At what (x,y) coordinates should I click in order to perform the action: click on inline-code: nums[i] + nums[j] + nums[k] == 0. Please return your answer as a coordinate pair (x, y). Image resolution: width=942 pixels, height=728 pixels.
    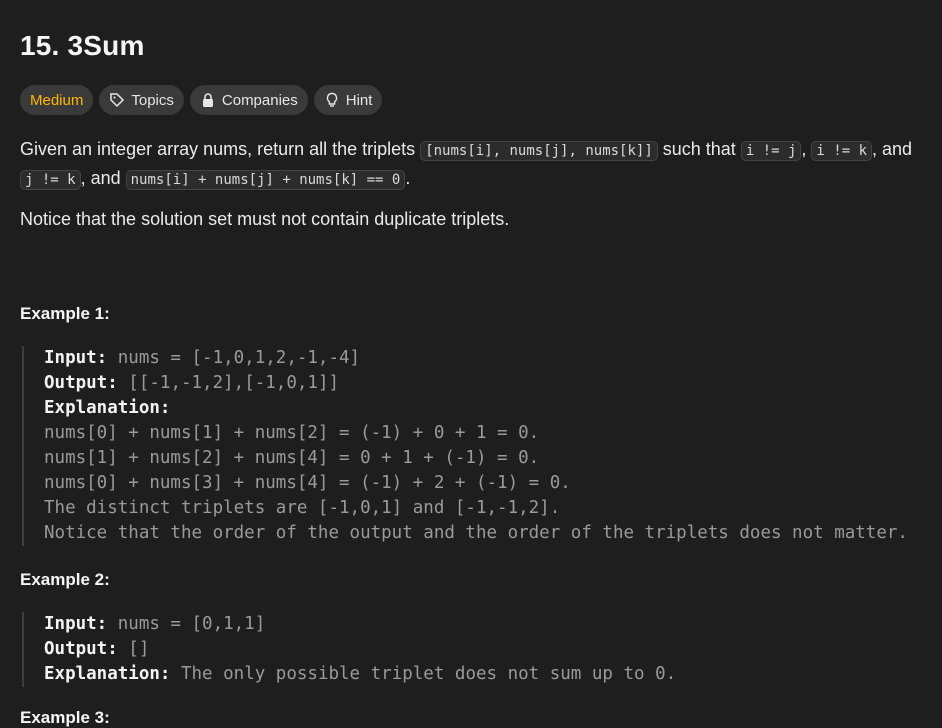
    Looking at the image, I should click on (265, 180).